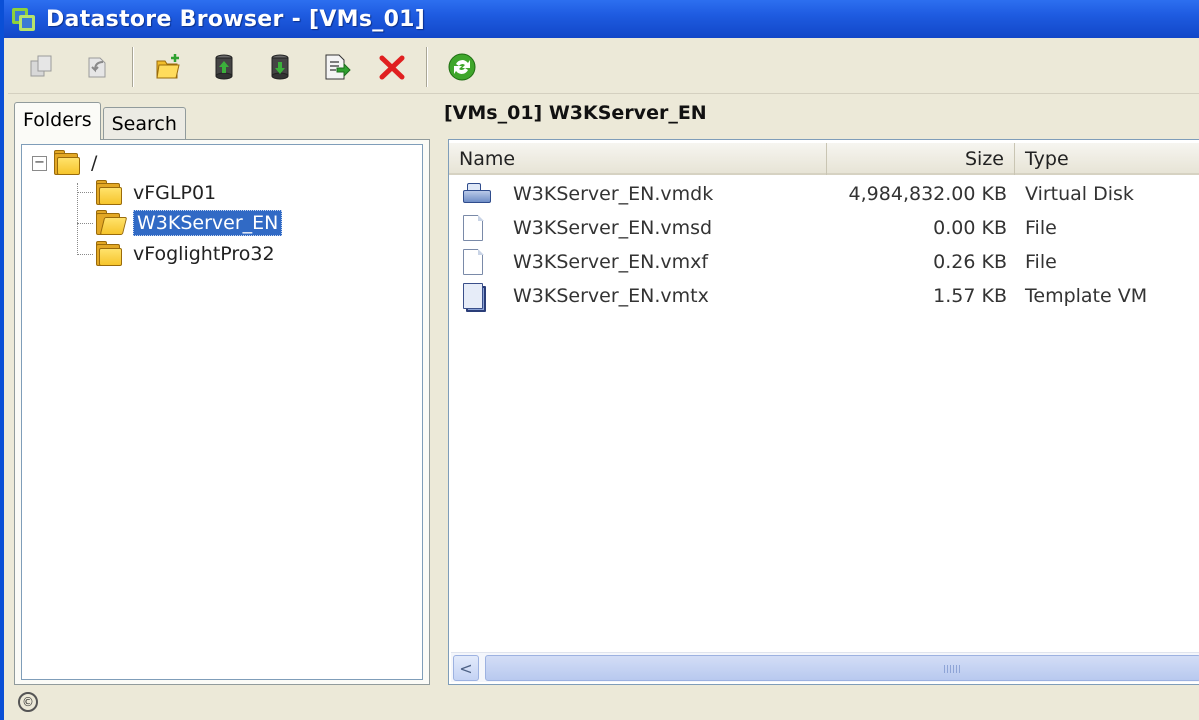 This screenshot has height=720, width=1199. Describe the element at coordinates (613, 194) in the screenshot. I see `file-name: W3KServer_EN.vmdk` at that location.